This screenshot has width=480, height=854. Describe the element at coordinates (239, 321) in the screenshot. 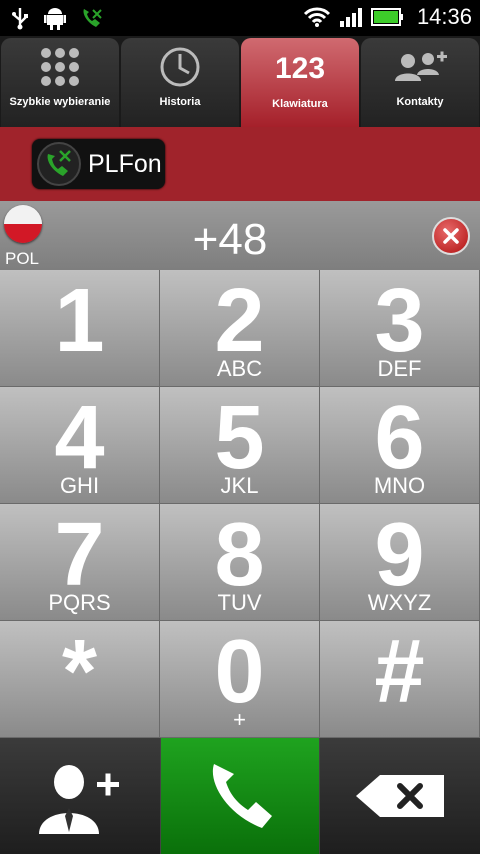

I see `key-digit: 2` at that location.